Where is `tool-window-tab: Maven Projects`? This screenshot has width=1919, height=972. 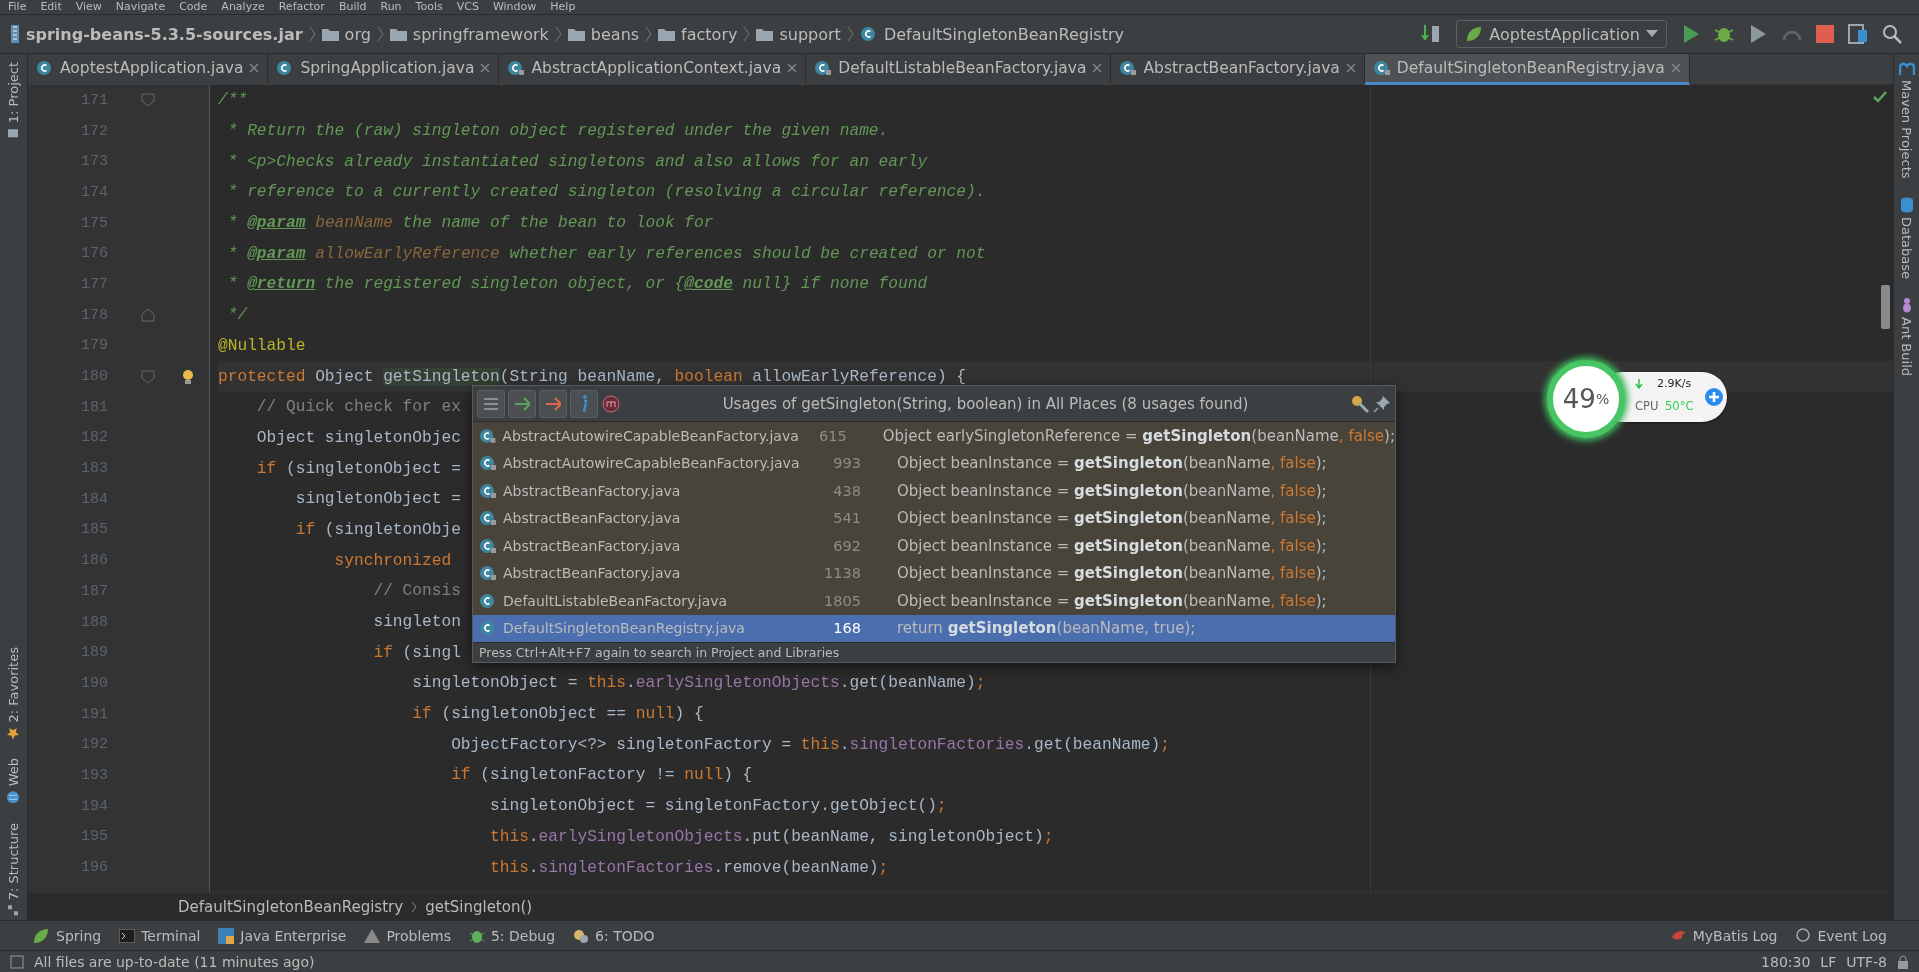
tool-window-tab: Maven Projects is located at coordinates (1906, 120).